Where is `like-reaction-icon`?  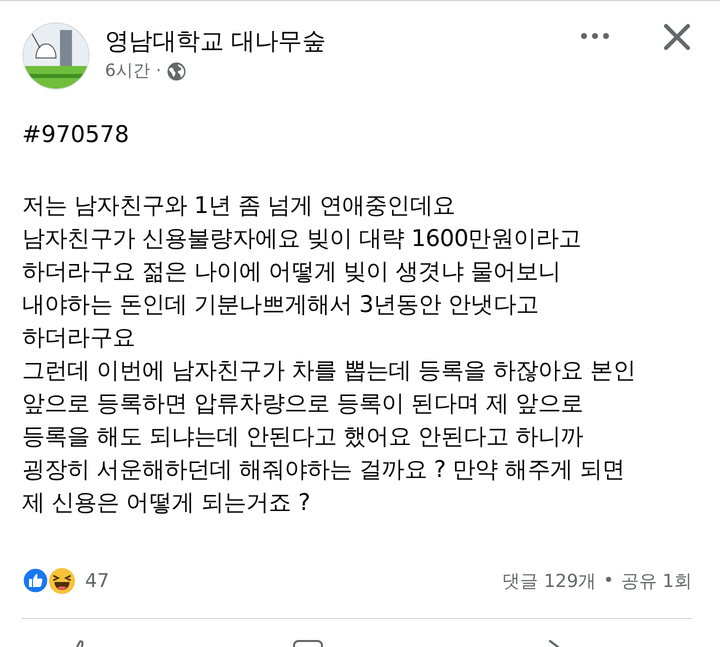
like-reaction-icon is located at coordinates (35, 580).